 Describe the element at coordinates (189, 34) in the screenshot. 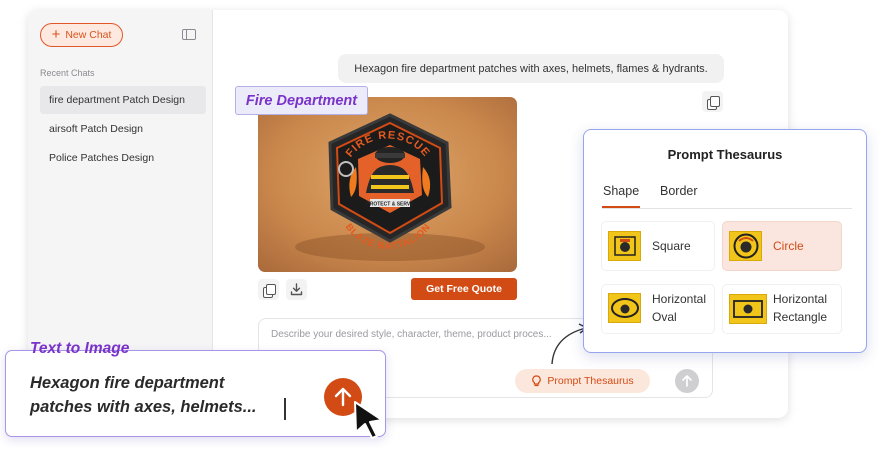

I see `sidebar-toggle-icon` at that location.